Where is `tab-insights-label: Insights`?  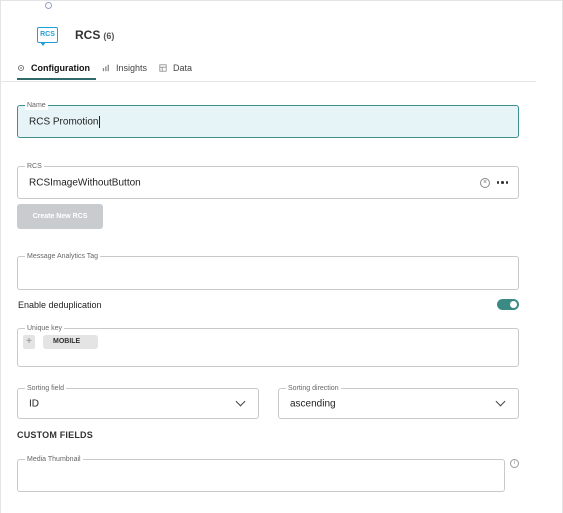 tab-insights-label: Insights is located at coordinates (132, 68).